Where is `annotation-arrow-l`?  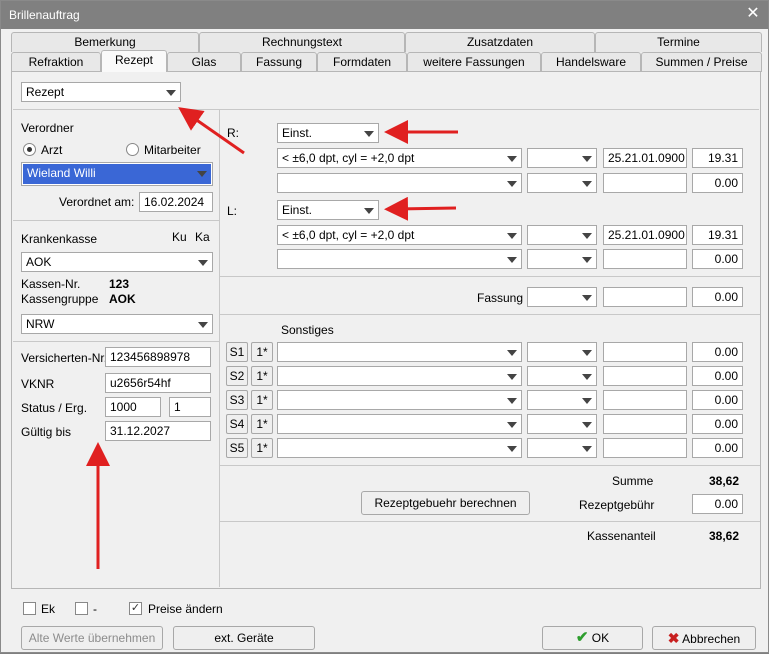
annotation-arrow-l is located at coordinates (420, 208).